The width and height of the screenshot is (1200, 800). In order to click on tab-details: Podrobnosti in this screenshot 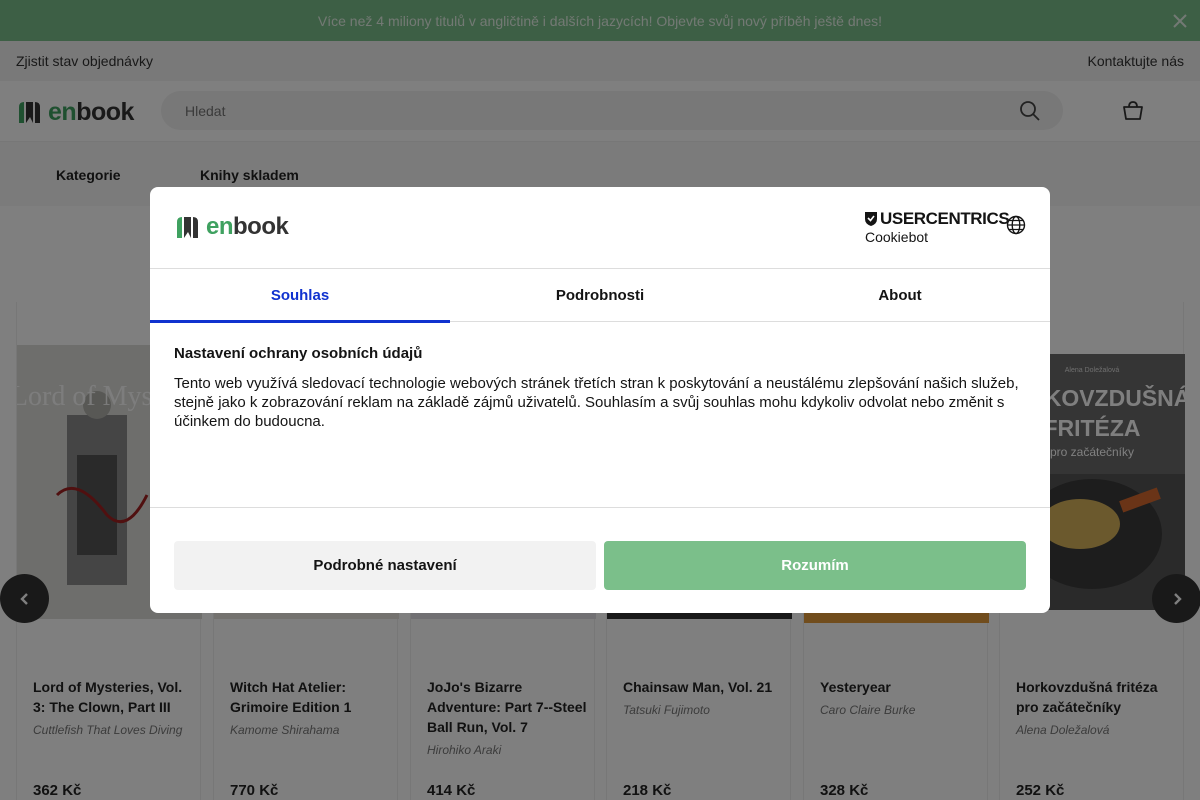, I will do `click(600, 295)`.